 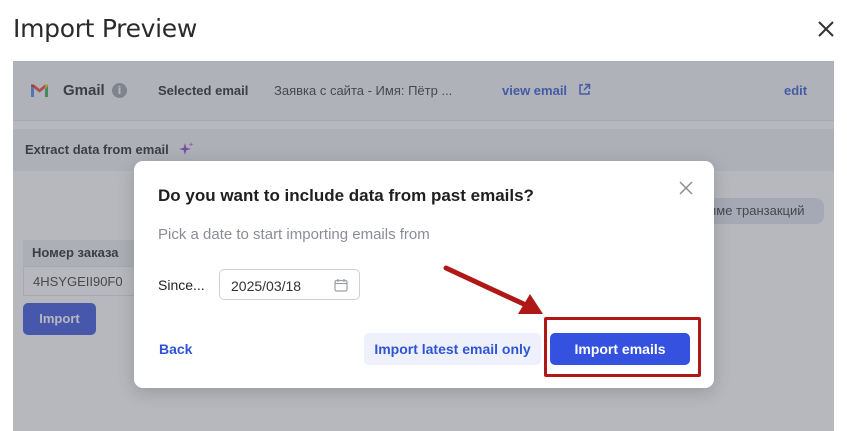 I want to click on calendar-icon, so click(x=341, y=285).